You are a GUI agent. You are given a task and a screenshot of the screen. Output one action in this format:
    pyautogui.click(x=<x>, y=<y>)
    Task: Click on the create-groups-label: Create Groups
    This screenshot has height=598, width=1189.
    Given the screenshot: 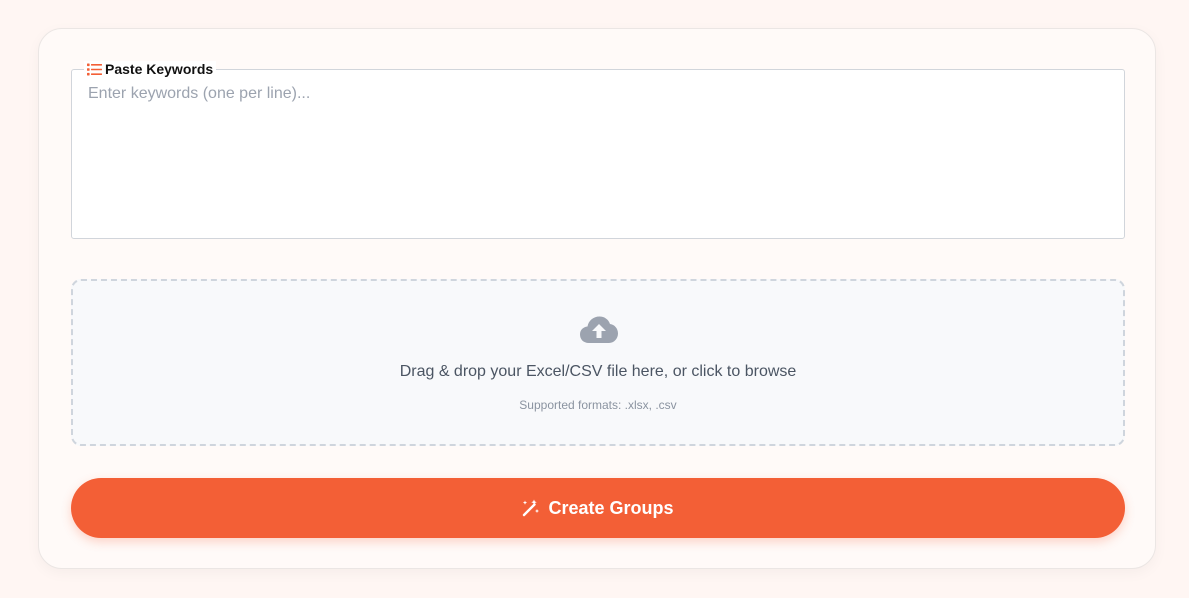 What is the action you would take?
    pyautogui.click(x=611, y=507)
    